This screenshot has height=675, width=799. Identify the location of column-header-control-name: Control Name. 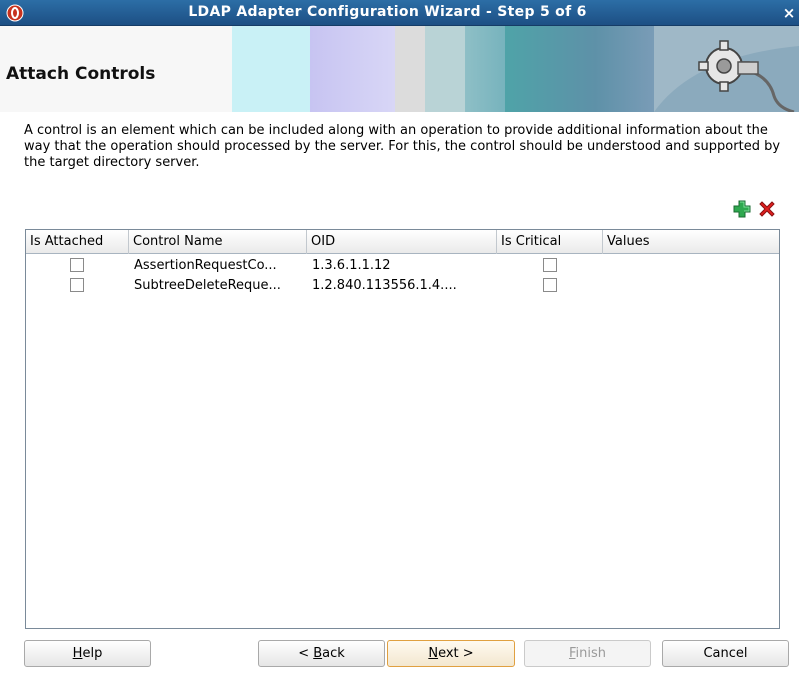
(218, 242).